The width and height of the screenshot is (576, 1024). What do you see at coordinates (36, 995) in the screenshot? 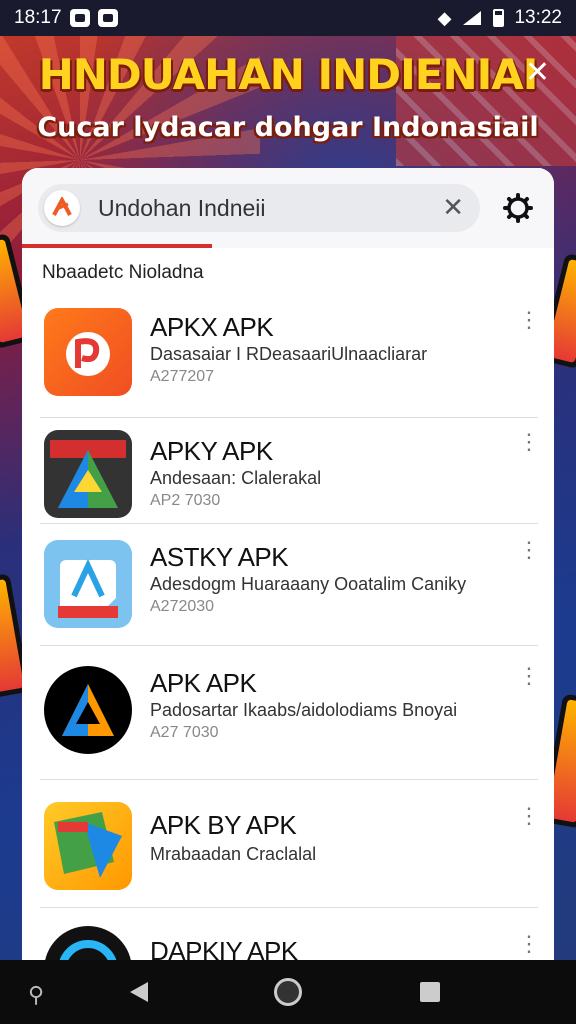
I see `accessibility-icon: ⚲` at bounding box center [36, 995].